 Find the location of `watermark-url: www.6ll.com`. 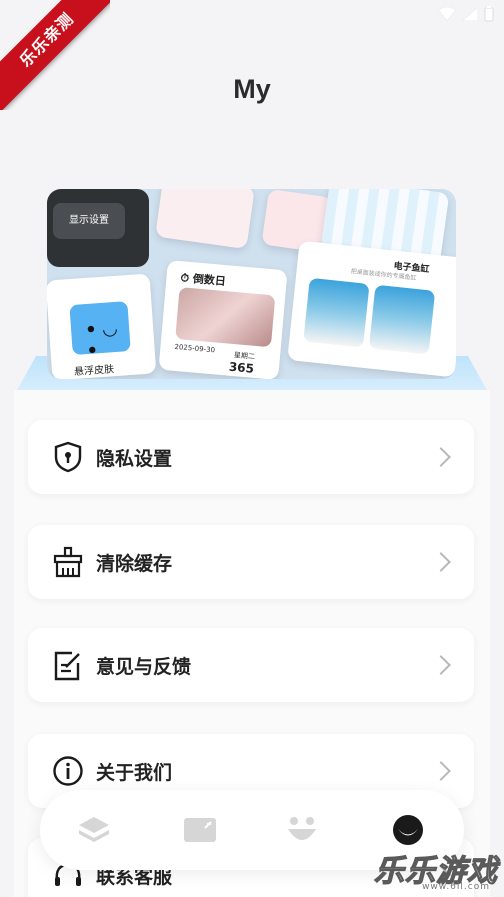

watermark-url: www.6ll.com is located at coordinates (456, 887).